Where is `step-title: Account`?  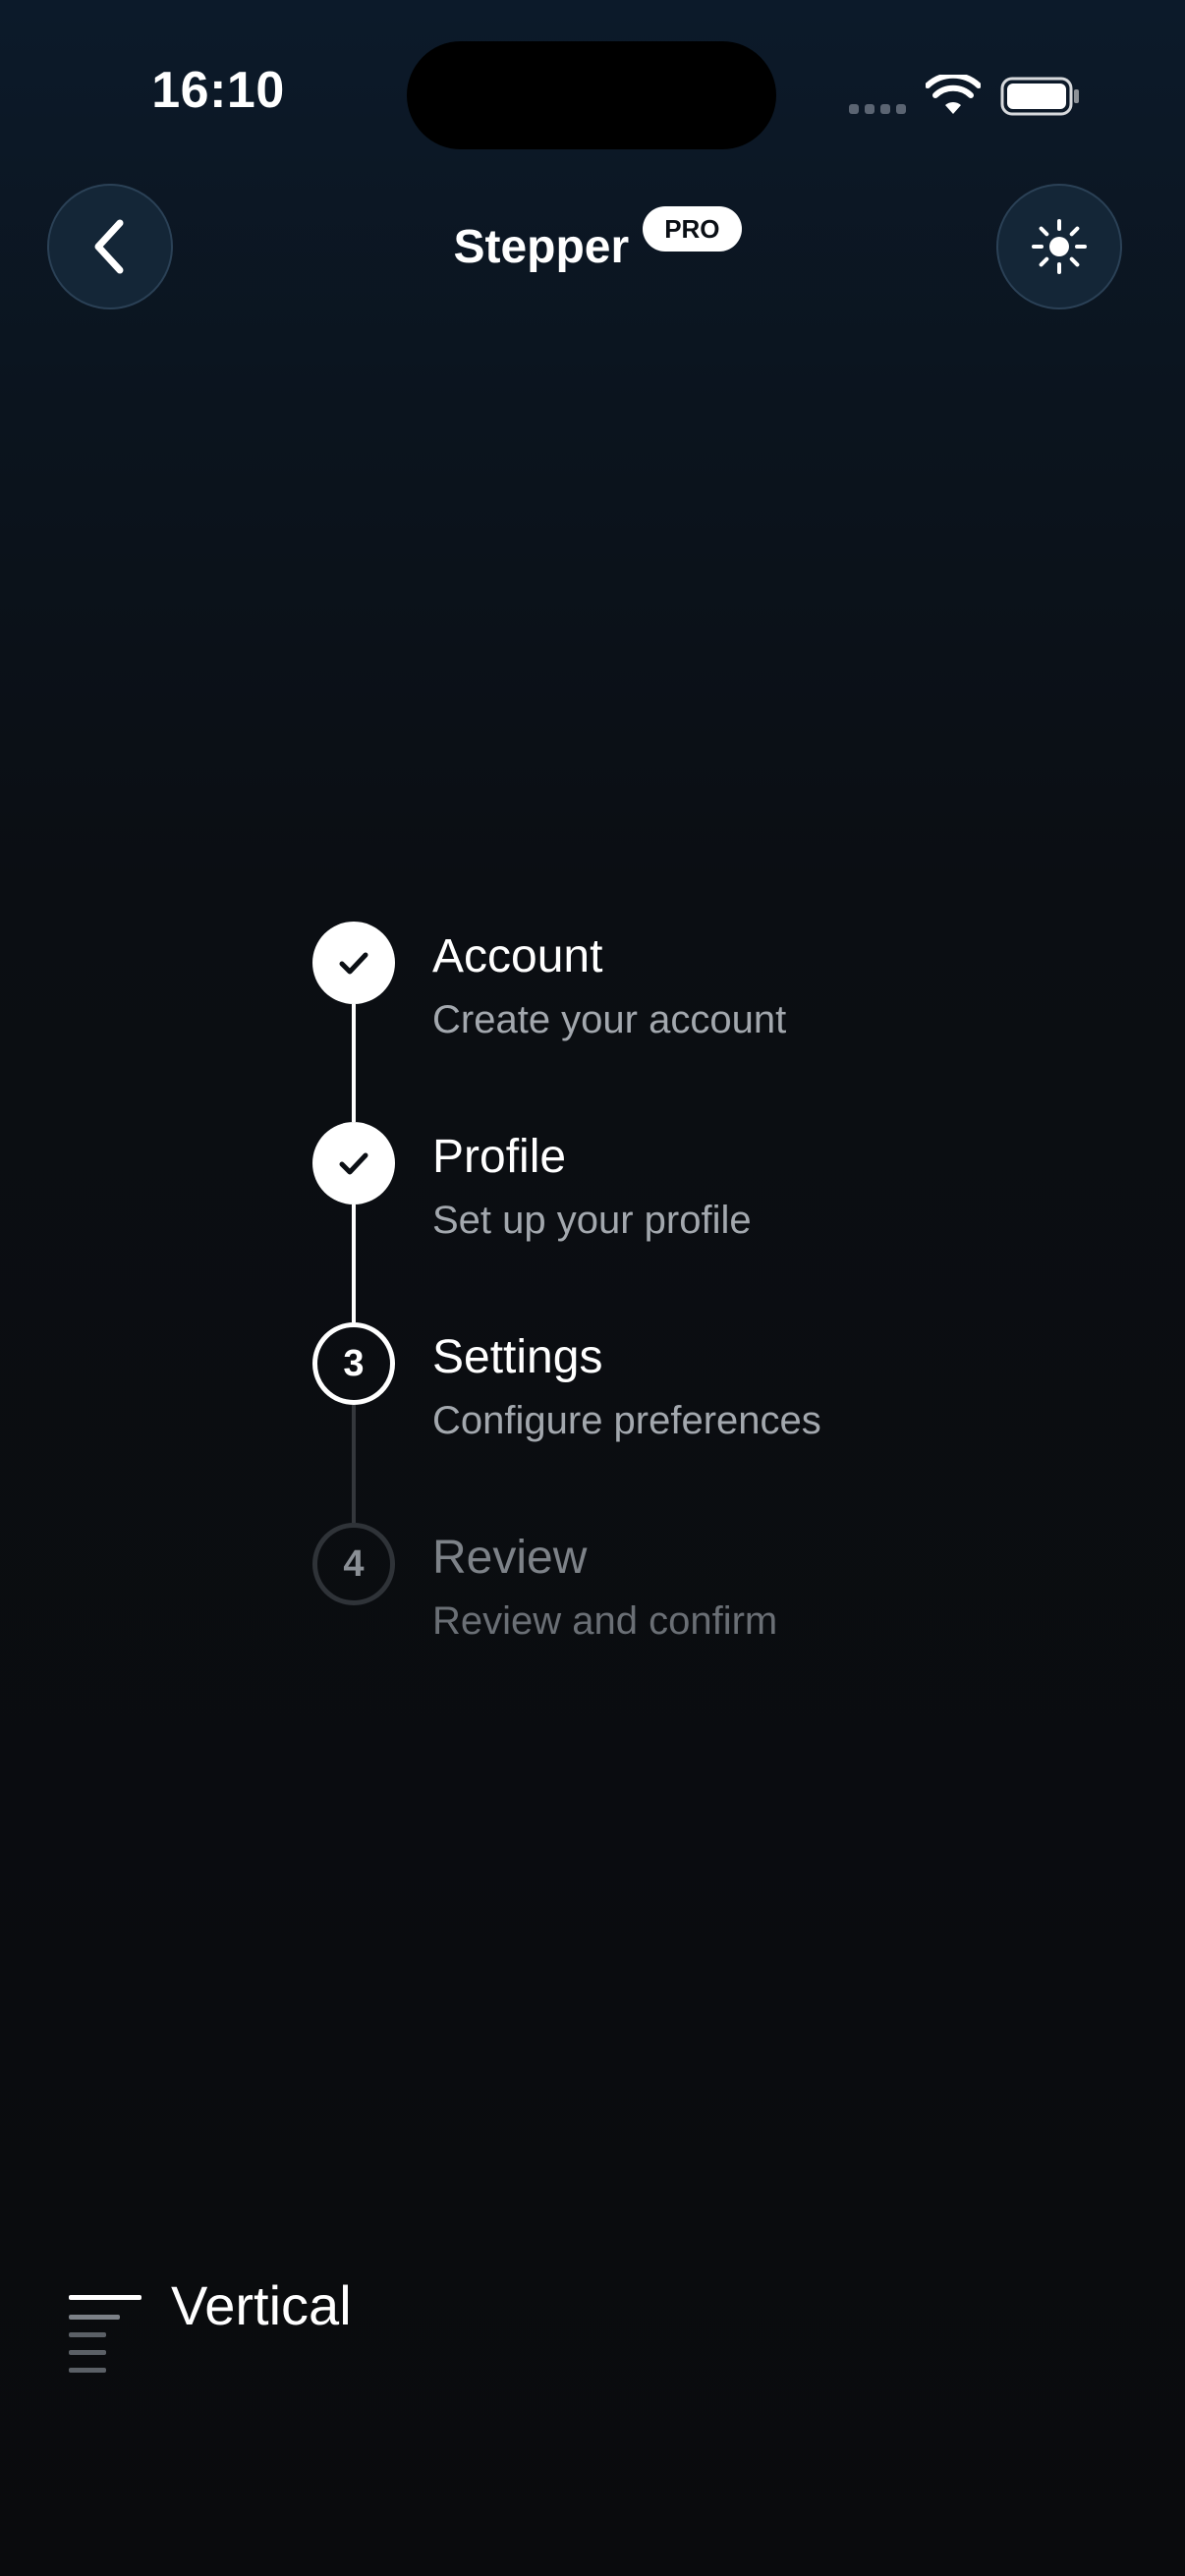
step-title: Account is located at coordinates (517, 956).